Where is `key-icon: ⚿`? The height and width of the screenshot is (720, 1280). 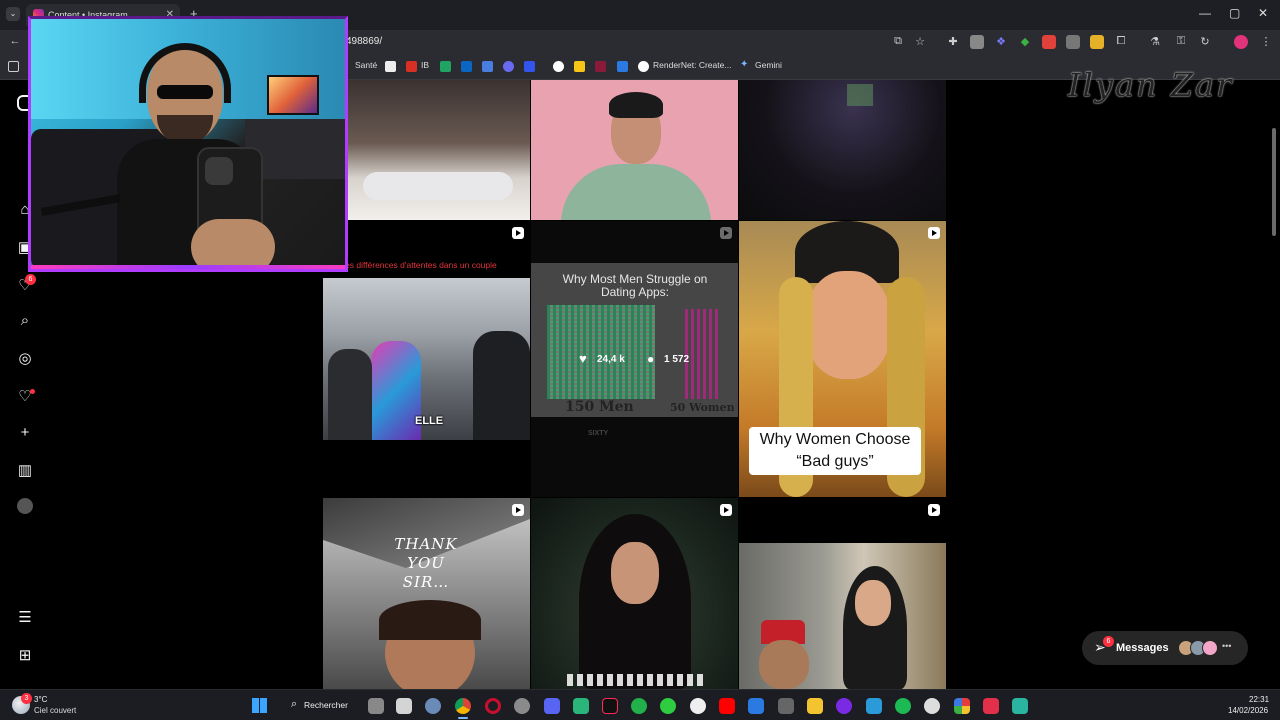
key-icon: ⚿ is located at coordinates (1181, 42).